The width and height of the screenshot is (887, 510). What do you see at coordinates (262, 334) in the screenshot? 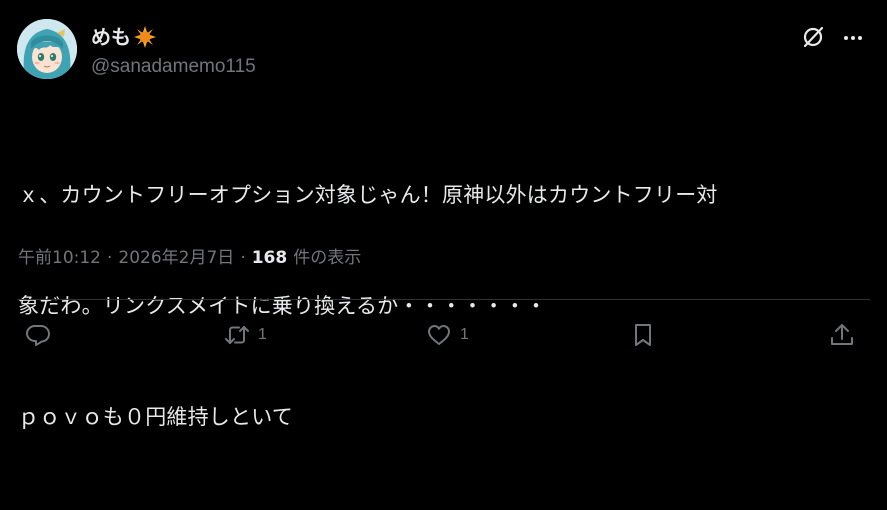
I see `retweet-count: 1` at bounding box center [262, 334].